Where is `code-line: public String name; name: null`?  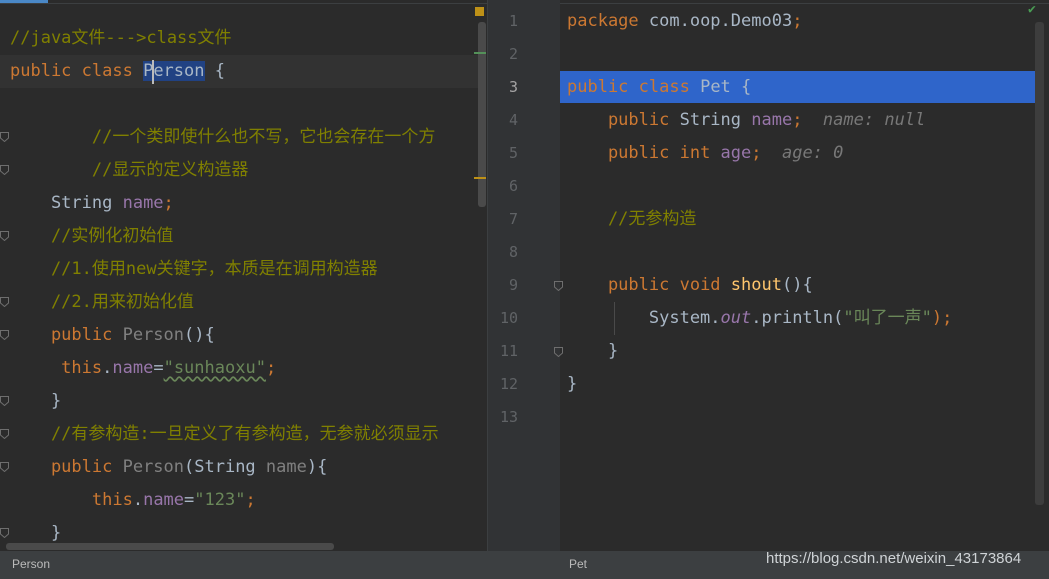
code-line: public String name; name: null is located at coordinates (768, 120).